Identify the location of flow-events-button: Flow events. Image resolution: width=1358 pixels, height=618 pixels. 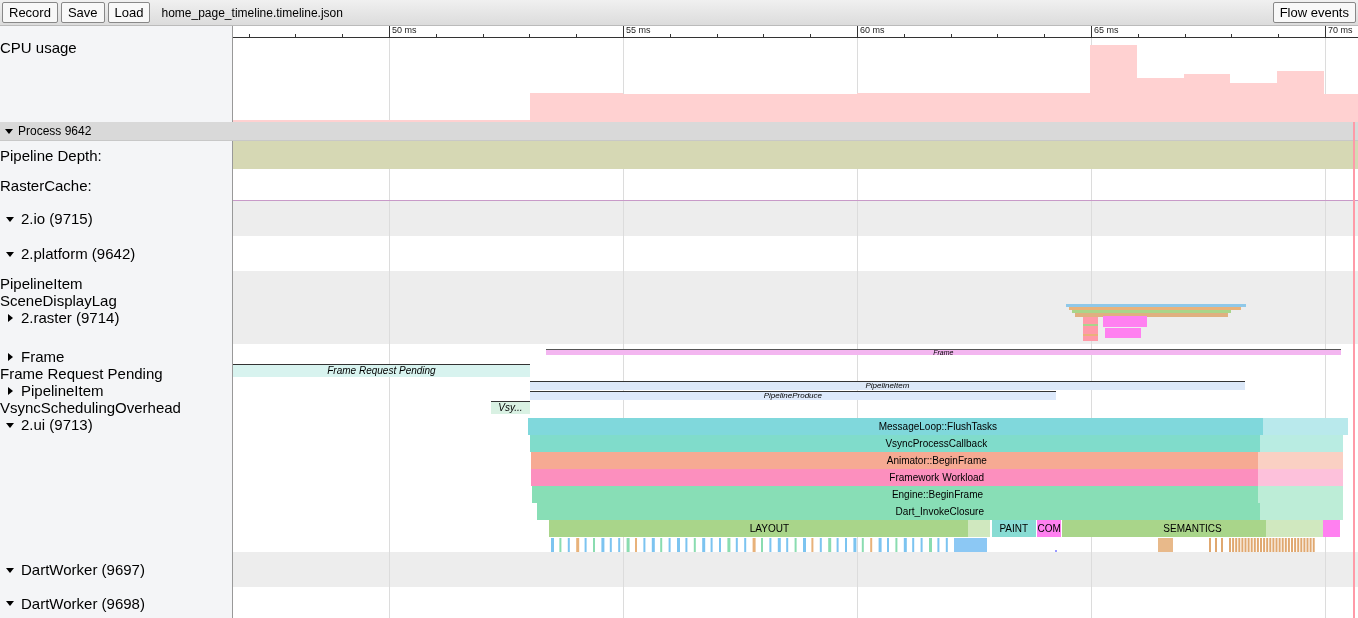
(1314, 12).